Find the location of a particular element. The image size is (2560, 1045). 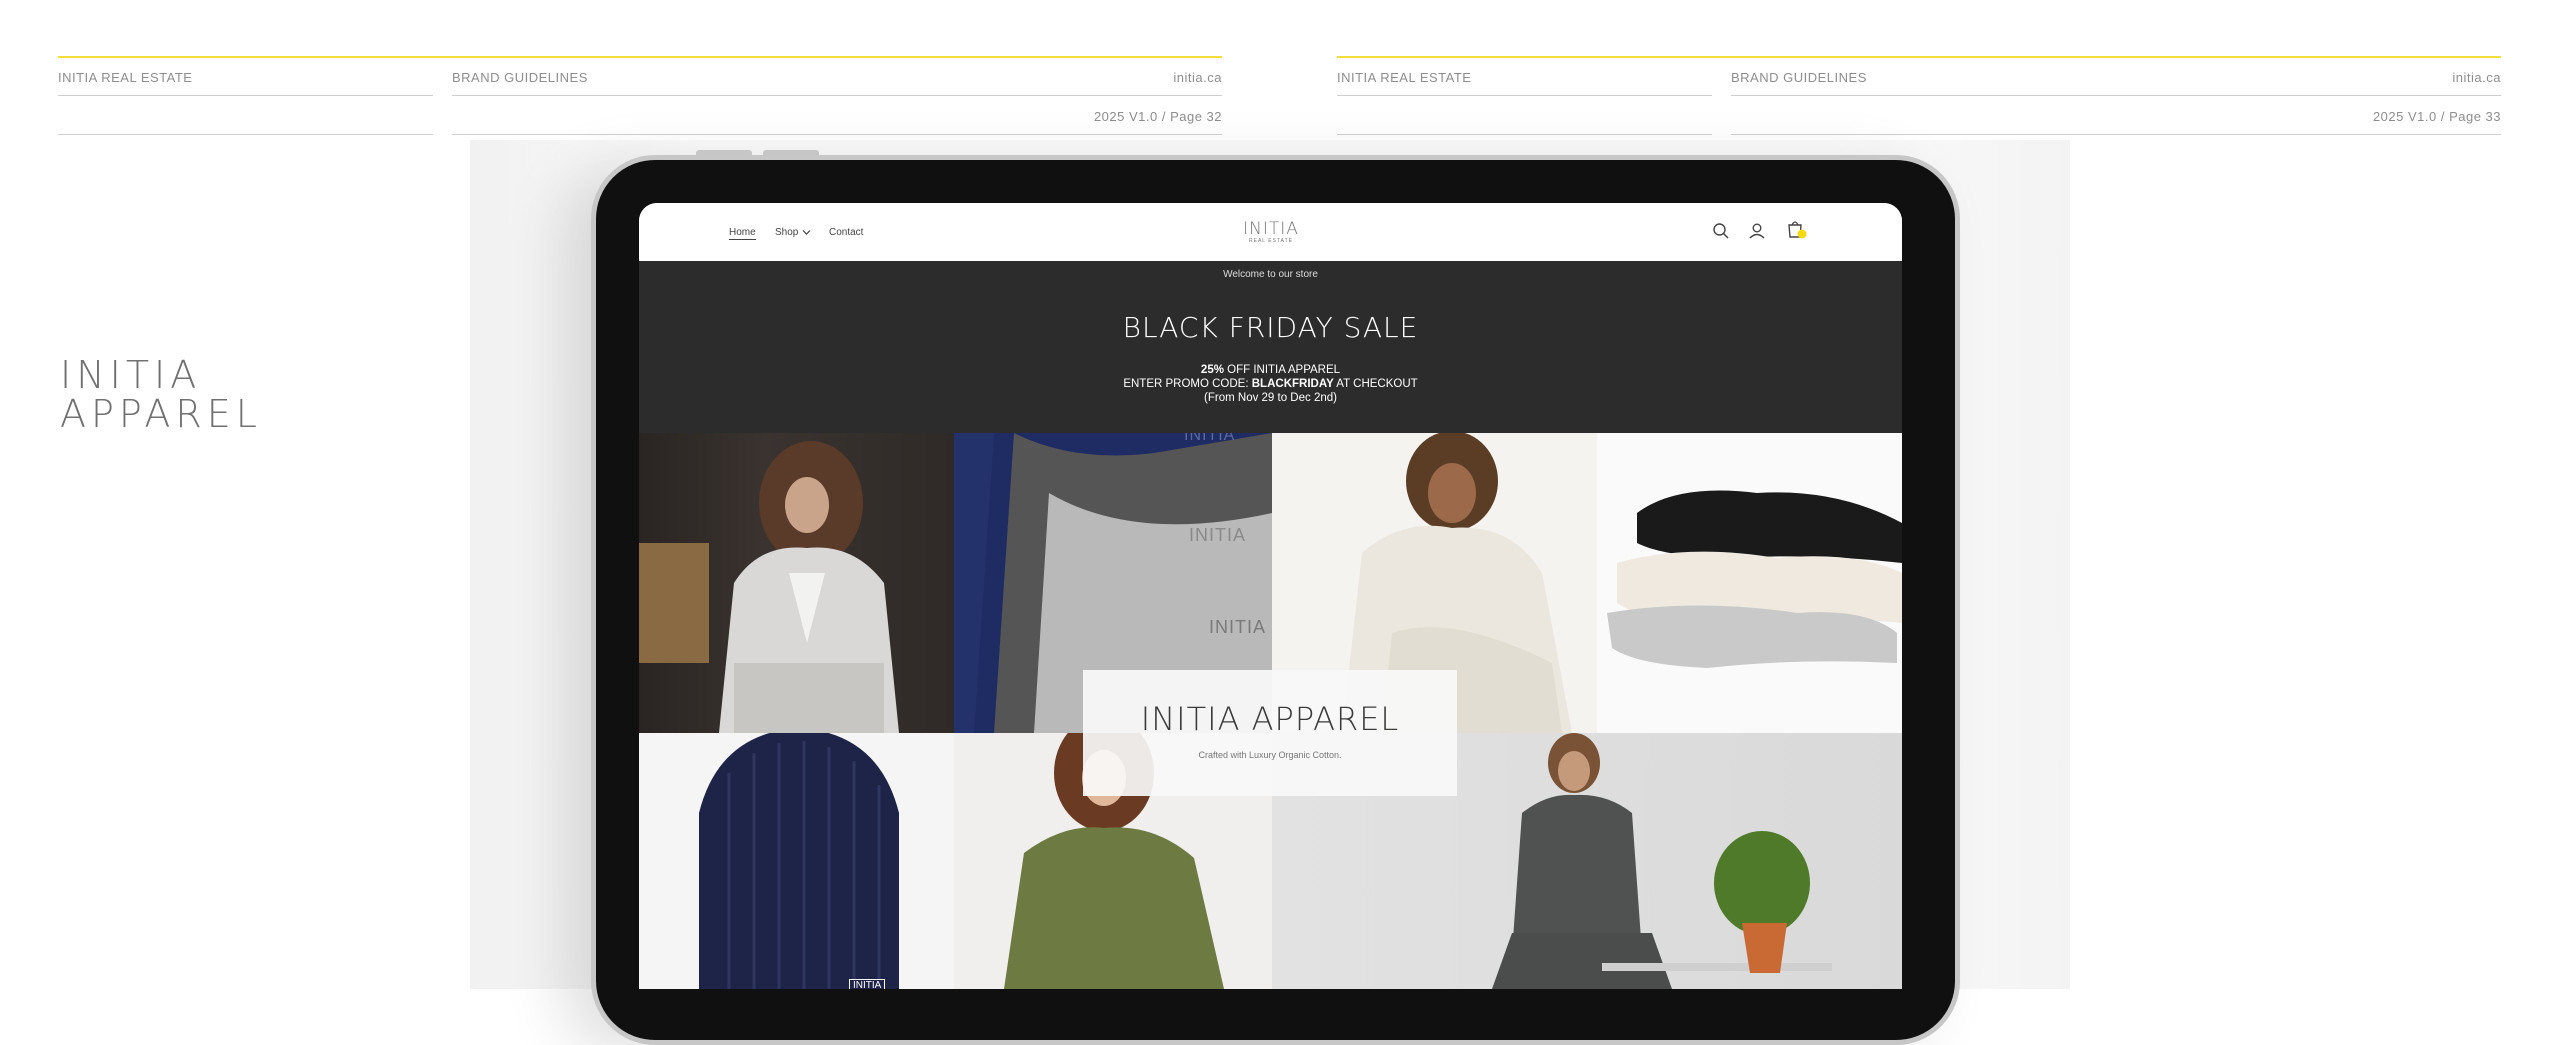

beanie-tag: INITIA is located at coordinates (867, 984).